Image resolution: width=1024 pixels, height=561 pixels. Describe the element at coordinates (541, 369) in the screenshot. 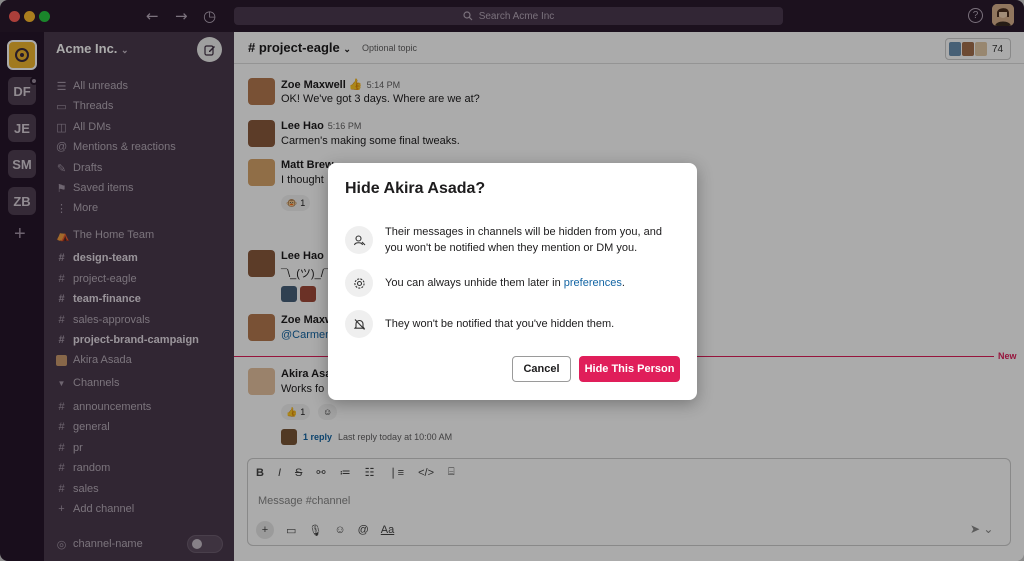

I see `cancel-button: Cancel` at that location.